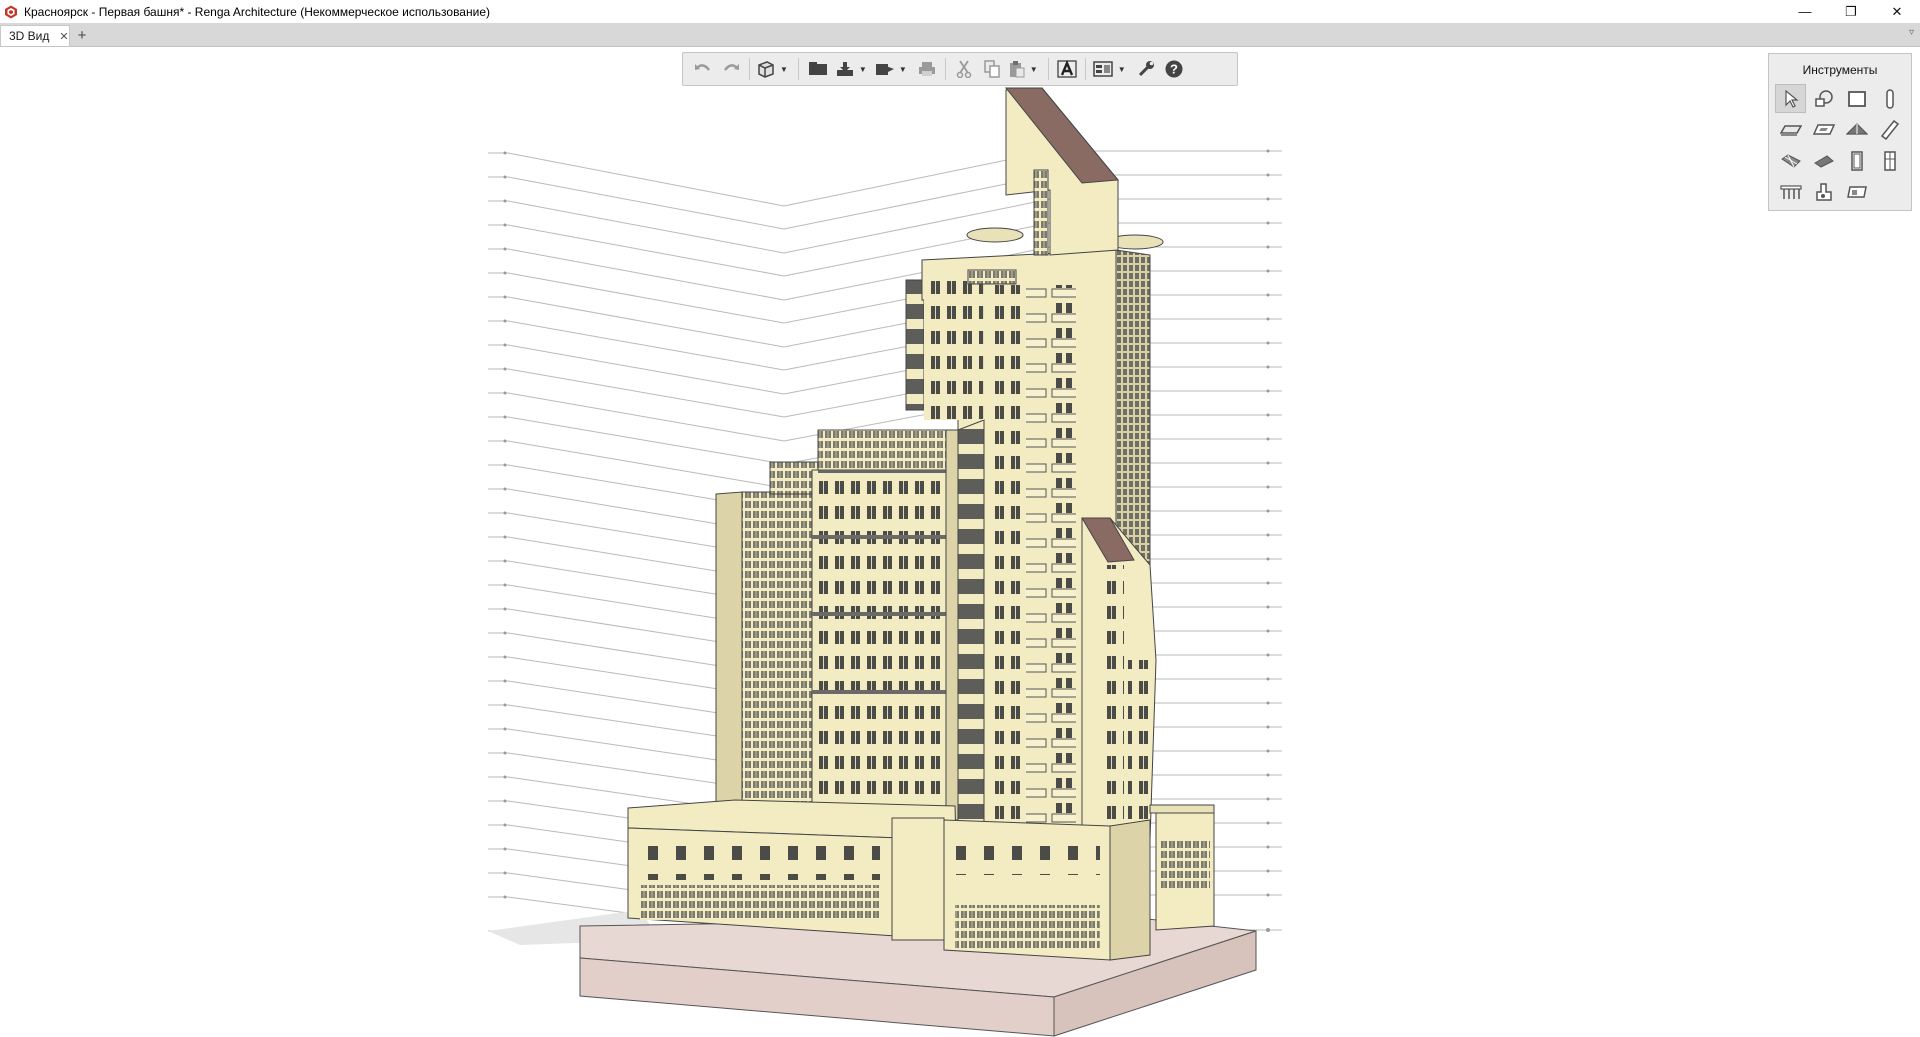 Image resolution: width=1920 pixels, height=1037 pixels. I want to click on view-cube-icon, so click(766, 69).